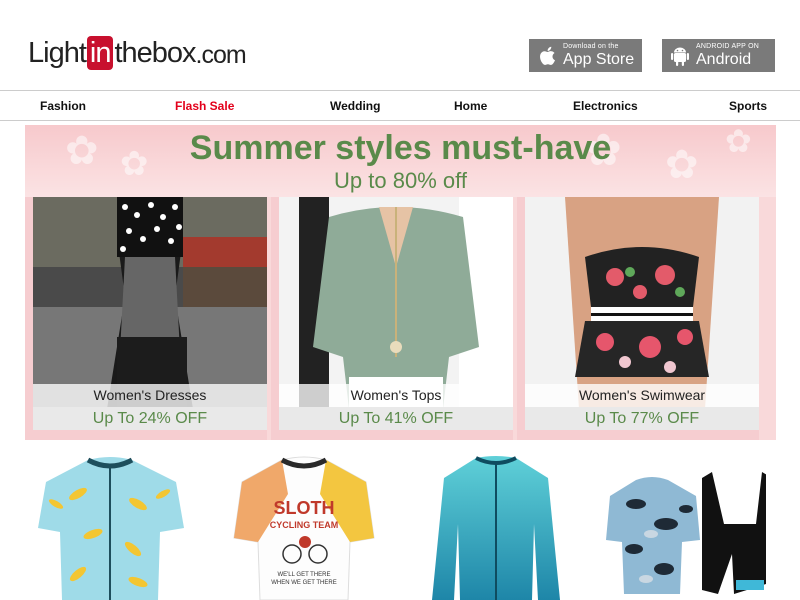 The height and width of the screenshot is (600, 800). What do you see at coordinates (689, 527) in the screenshot?
I see `camo-jersey-bib-set-image` at bounding box center [689, 527].